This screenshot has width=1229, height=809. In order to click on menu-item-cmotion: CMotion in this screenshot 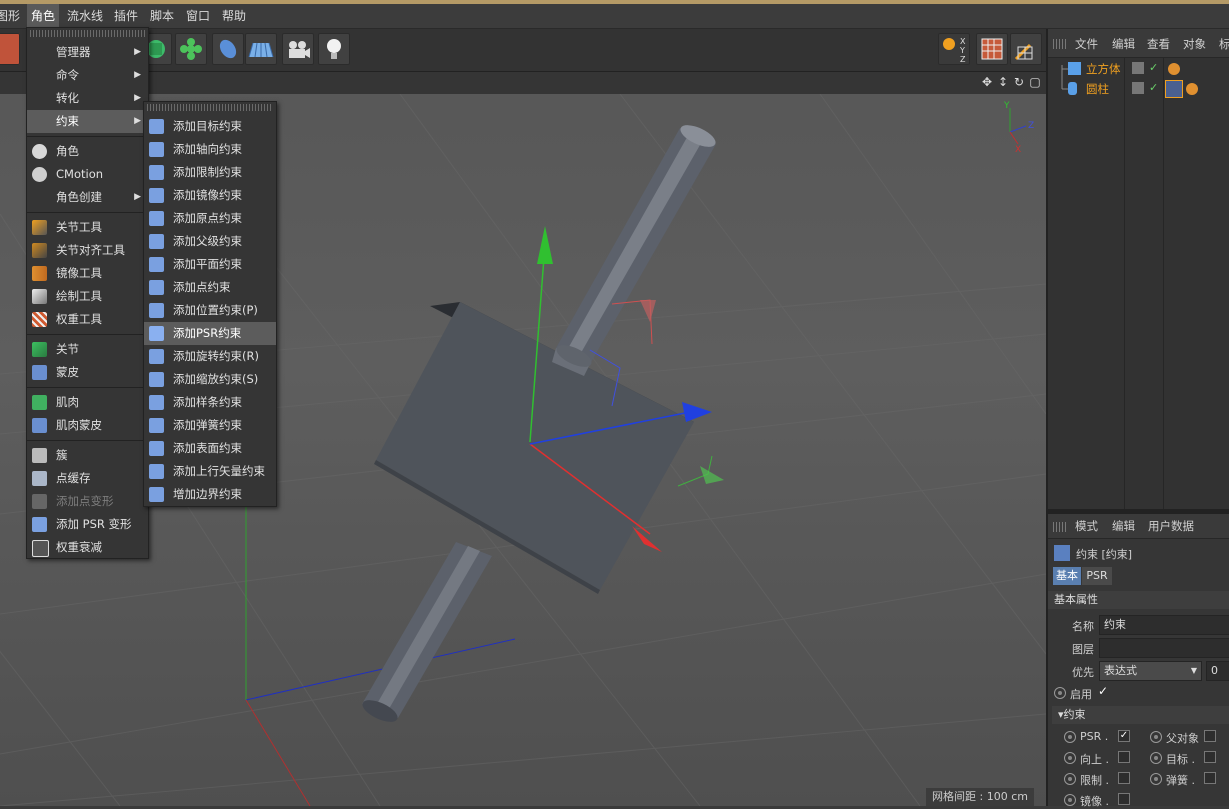, I will do `click(87, 174)`.